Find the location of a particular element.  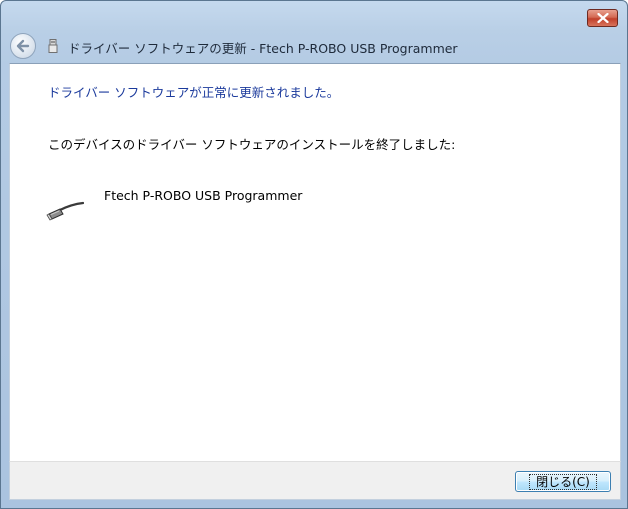

button-bar: 閉じる(C) is located at coordinates (315, 480).